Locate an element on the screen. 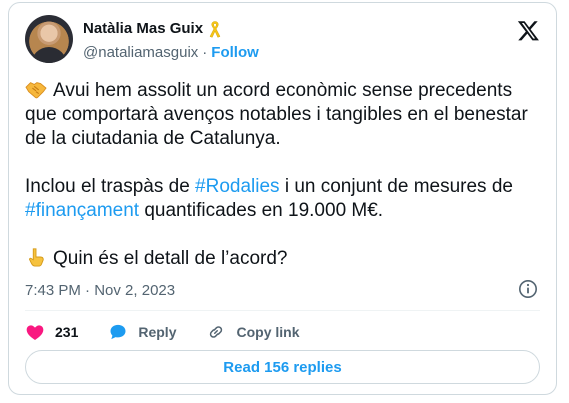 Image resolution: width=569 pixels, height=403 pixels. timestamp-date: Nov 2, 2023 is located at coordinates (135, 290).